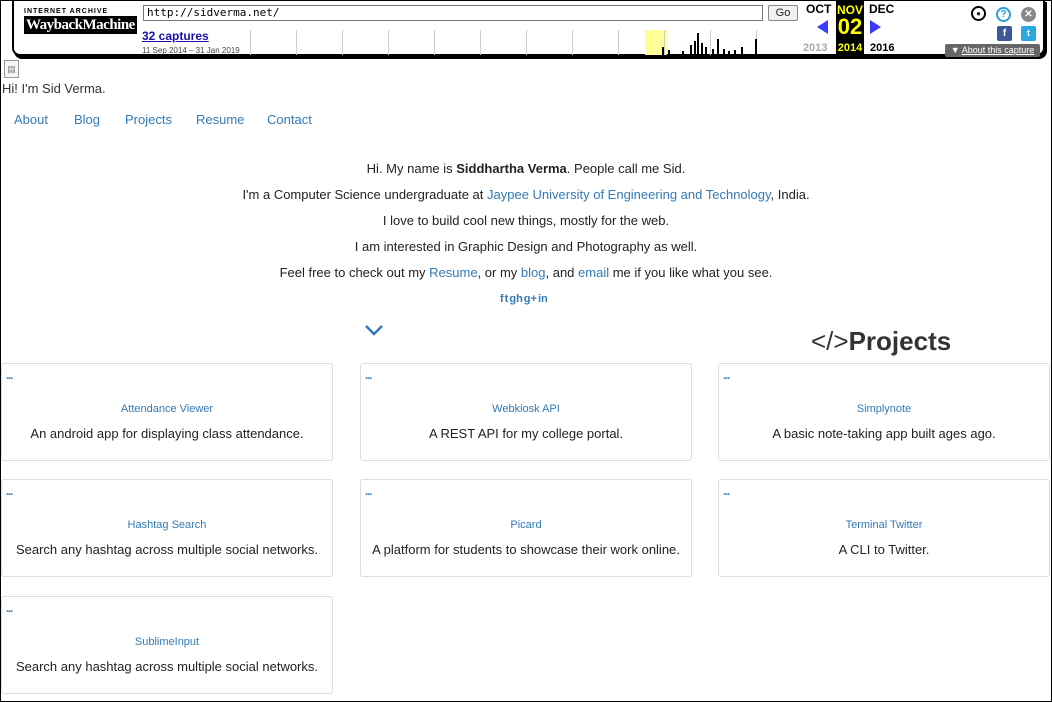 Image resolution: width=1052 pixels, height=702 pixels. I want to click on project-name: Webkiosk API, so click(526, 409).